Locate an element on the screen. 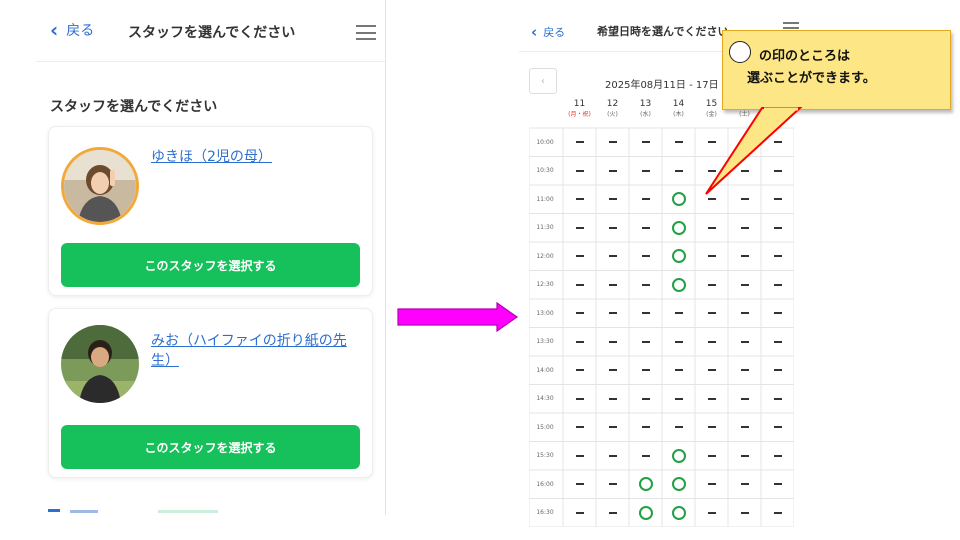 Image resolution: width=960 pixels, height=540 pixels. time-slot-row: 16:30 is located at coordinates (660, 513).